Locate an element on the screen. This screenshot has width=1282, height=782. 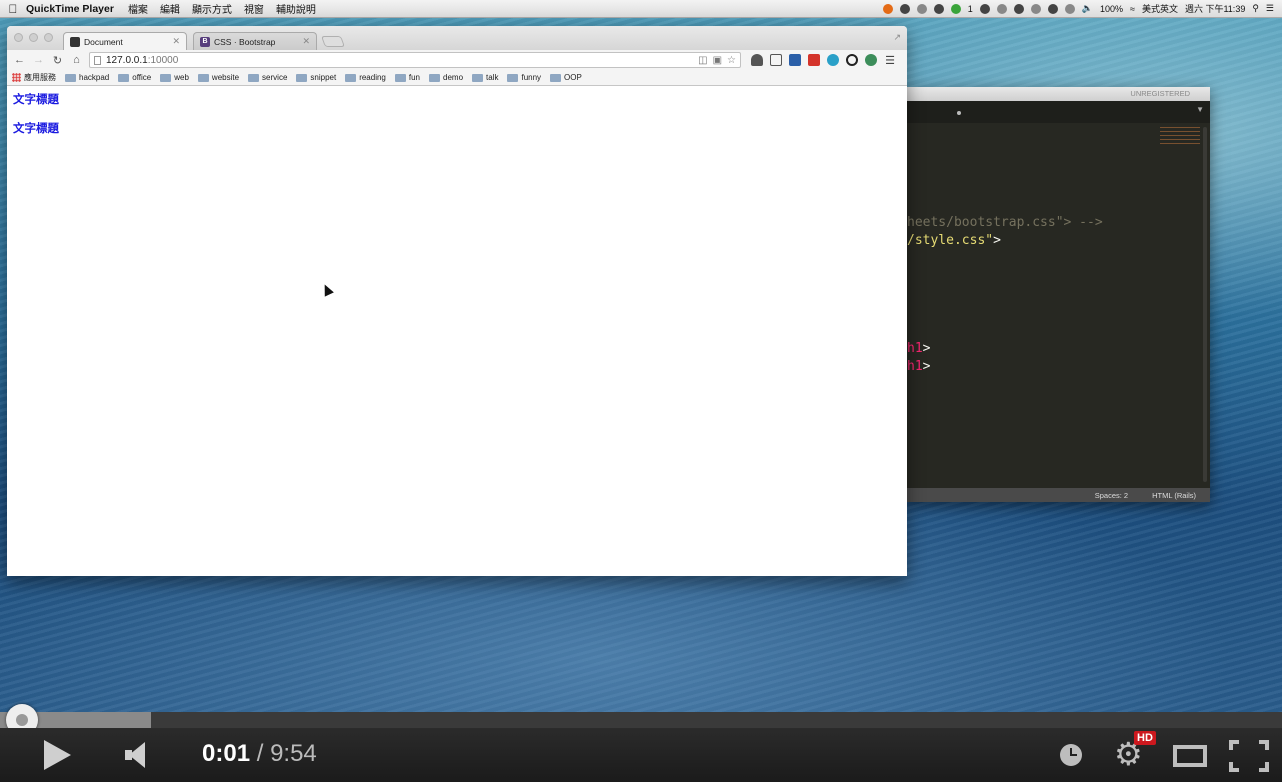
code-line: heets/bootstrap.css"> --> is located at coordinates (1005, 222).